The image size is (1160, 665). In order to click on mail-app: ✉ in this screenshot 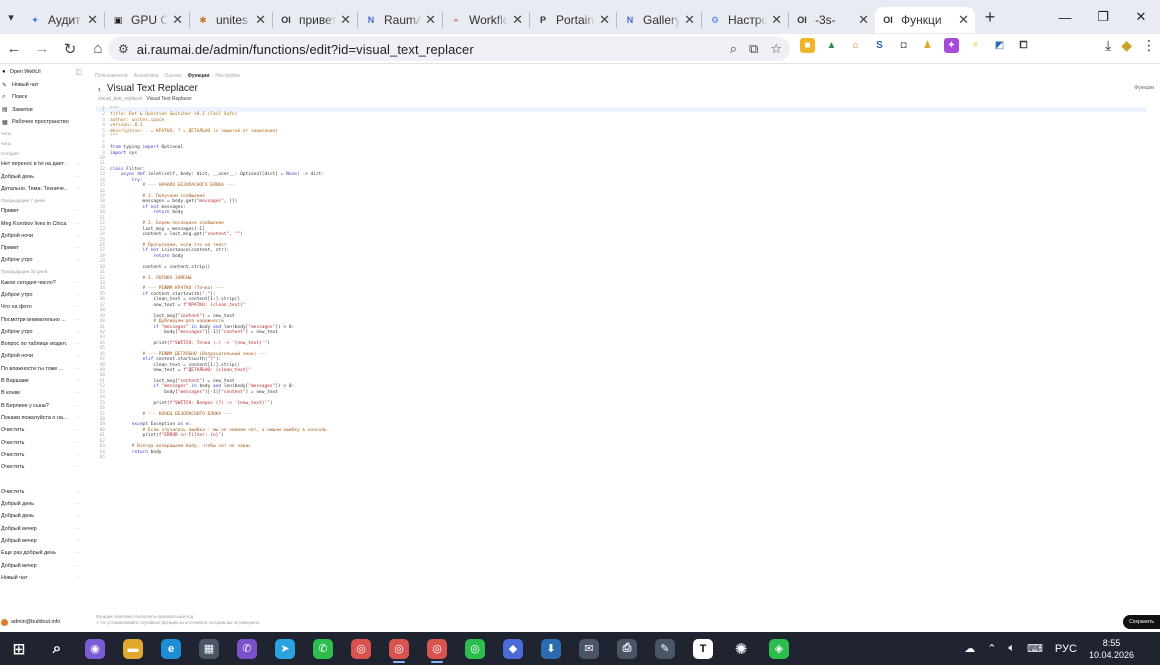, I will do `click(589, 648)`.